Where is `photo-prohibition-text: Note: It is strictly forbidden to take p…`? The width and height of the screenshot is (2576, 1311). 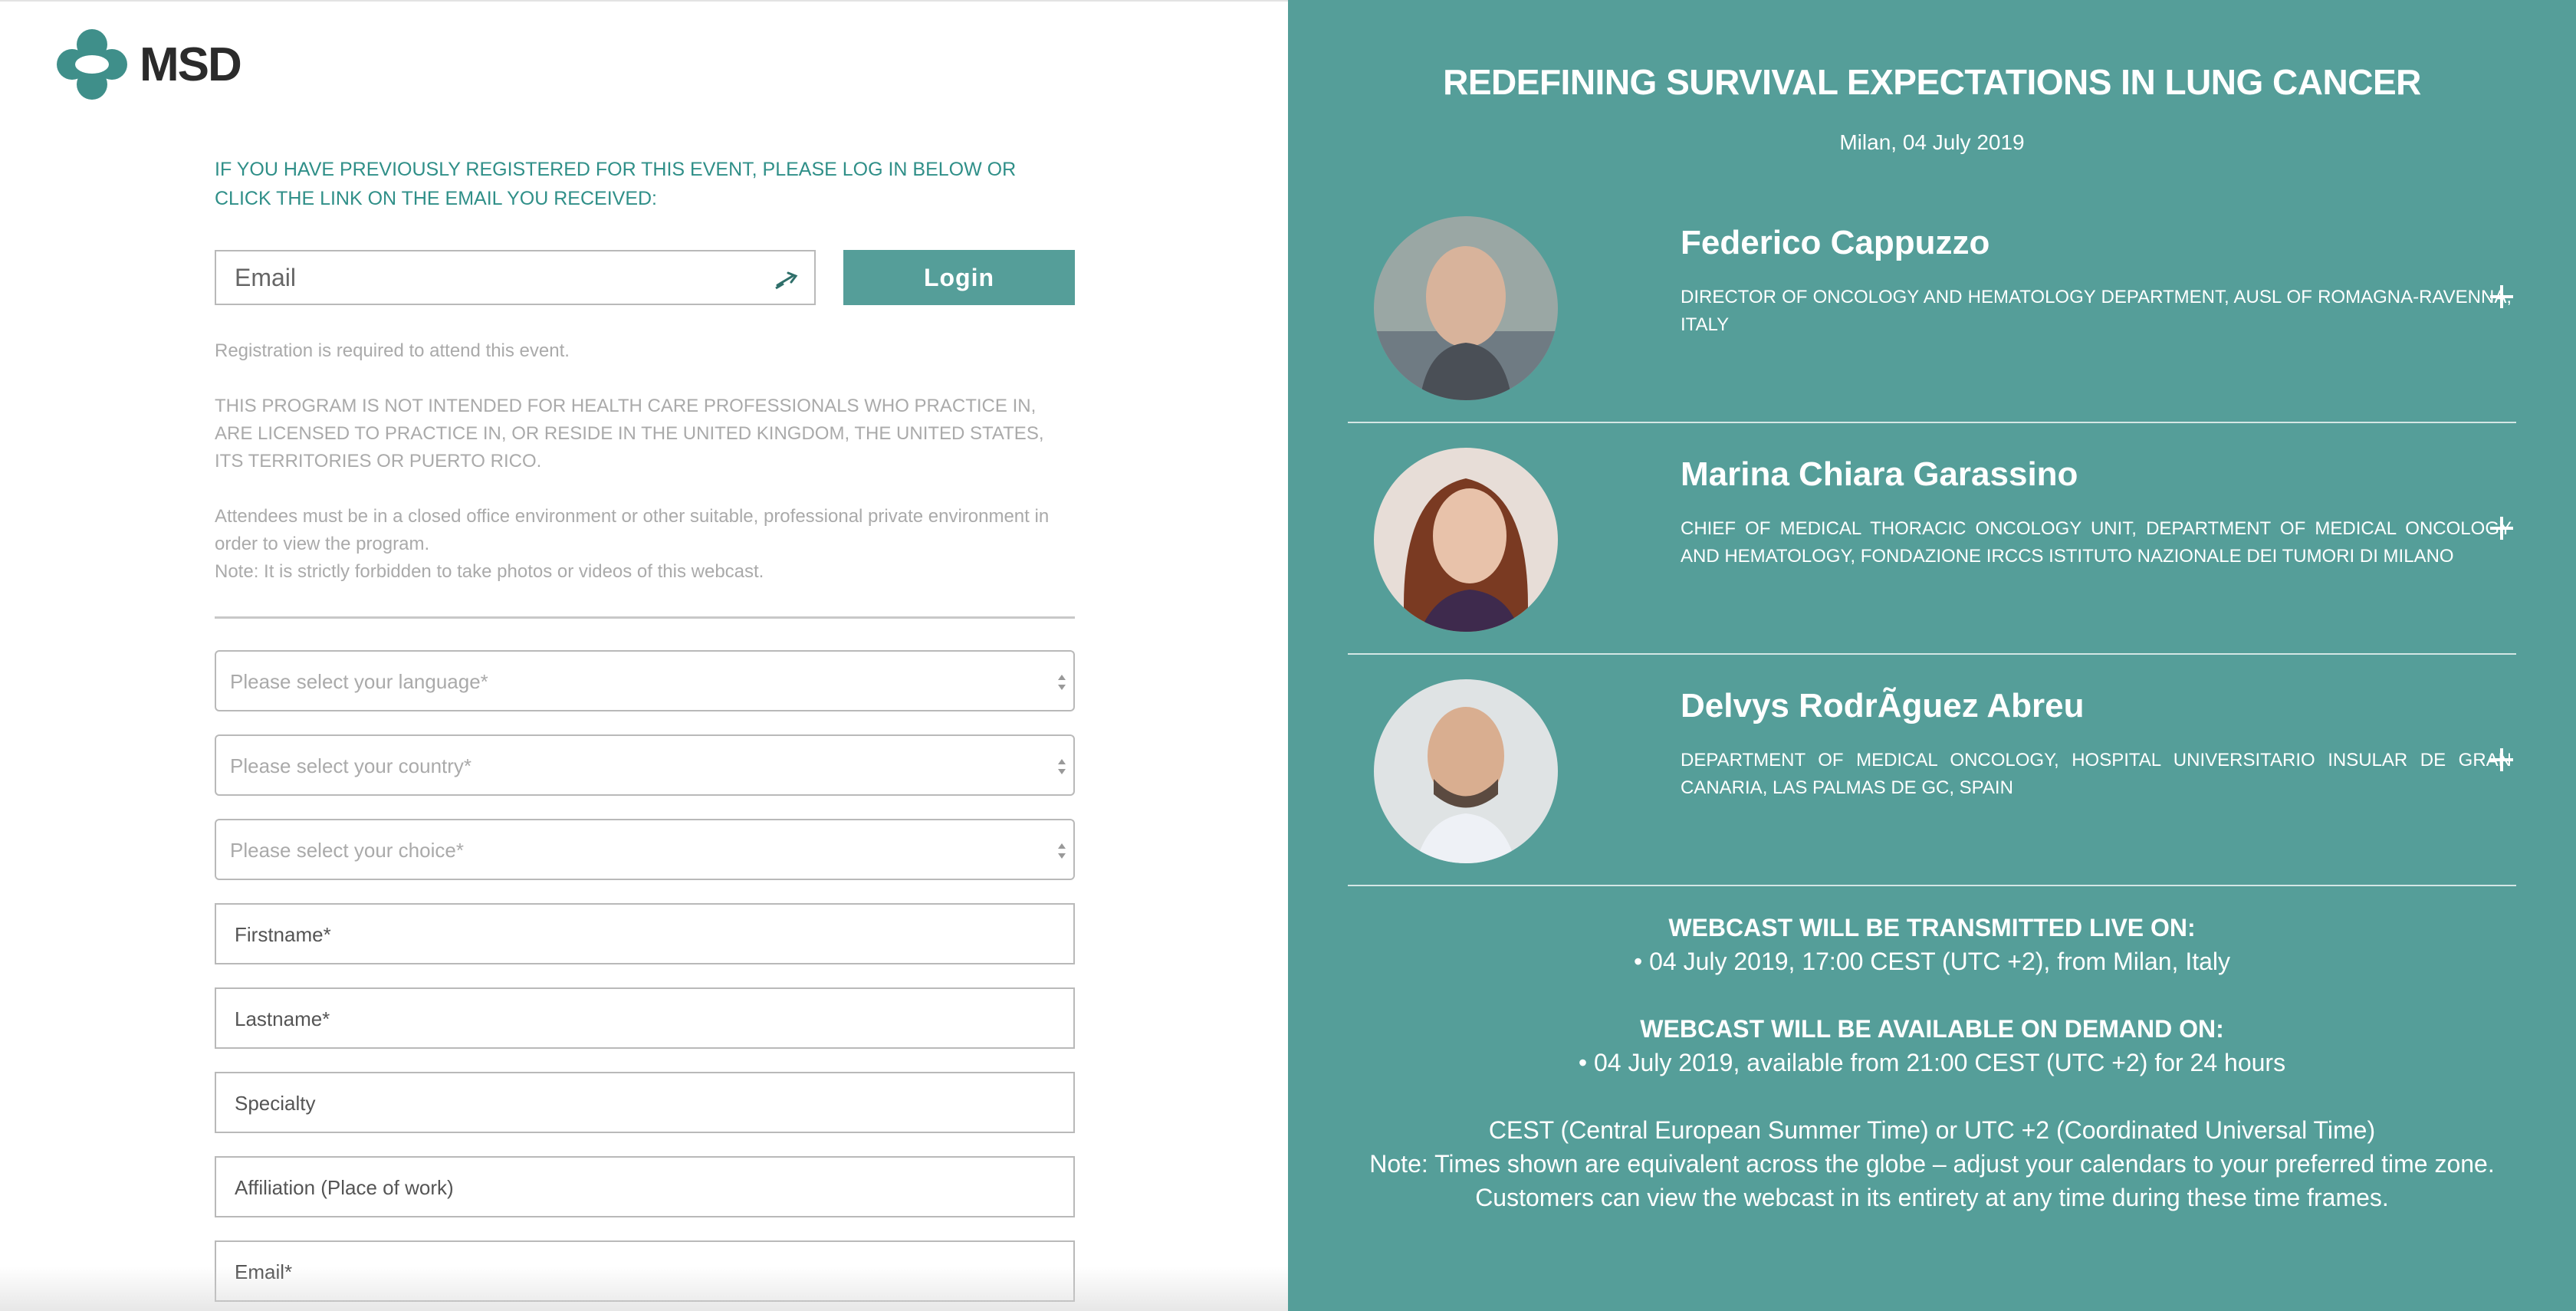
photo-prohibition-text: Note: It is strictly forbidden to take p… is located at coordinates (490, 571).